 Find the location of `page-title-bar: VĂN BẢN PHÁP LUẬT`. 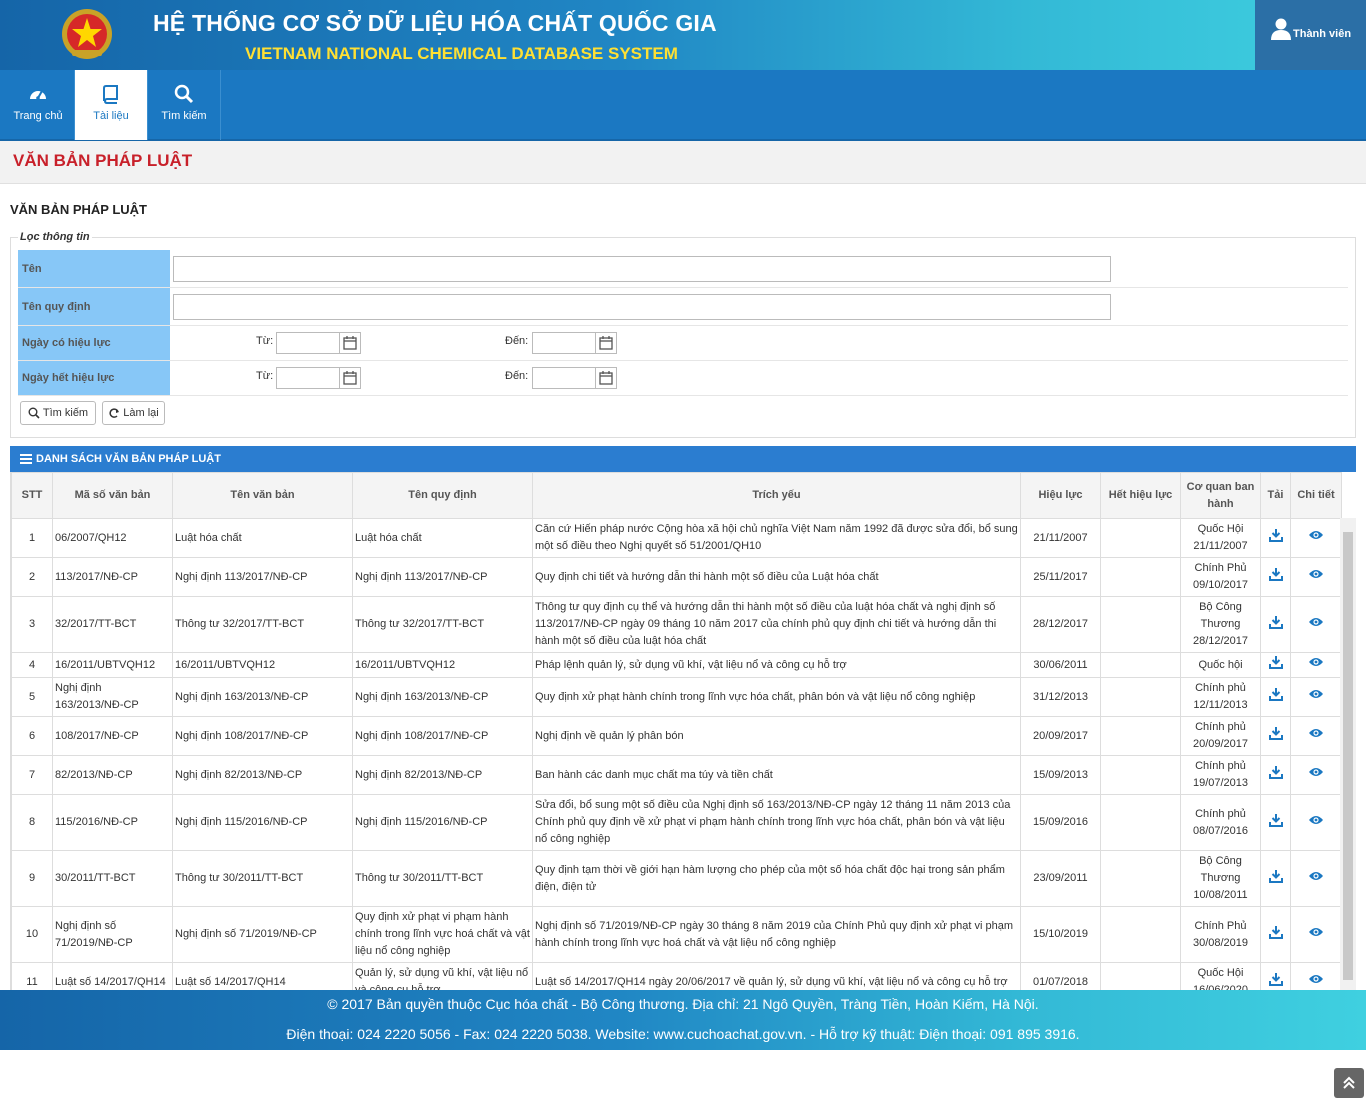

page-title-bar: VĂN BẢN PHÁP LUẬT is located at coordinates (683, 162).